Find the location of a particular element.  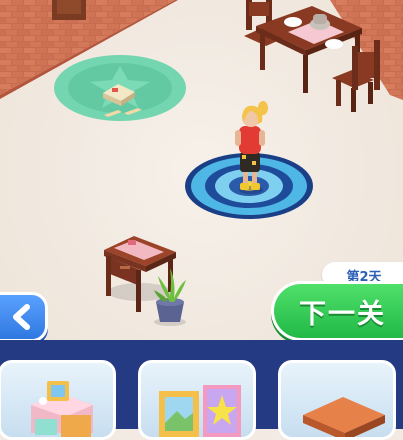

furniture-card-picture-frames is located at coordinates (197, 400).